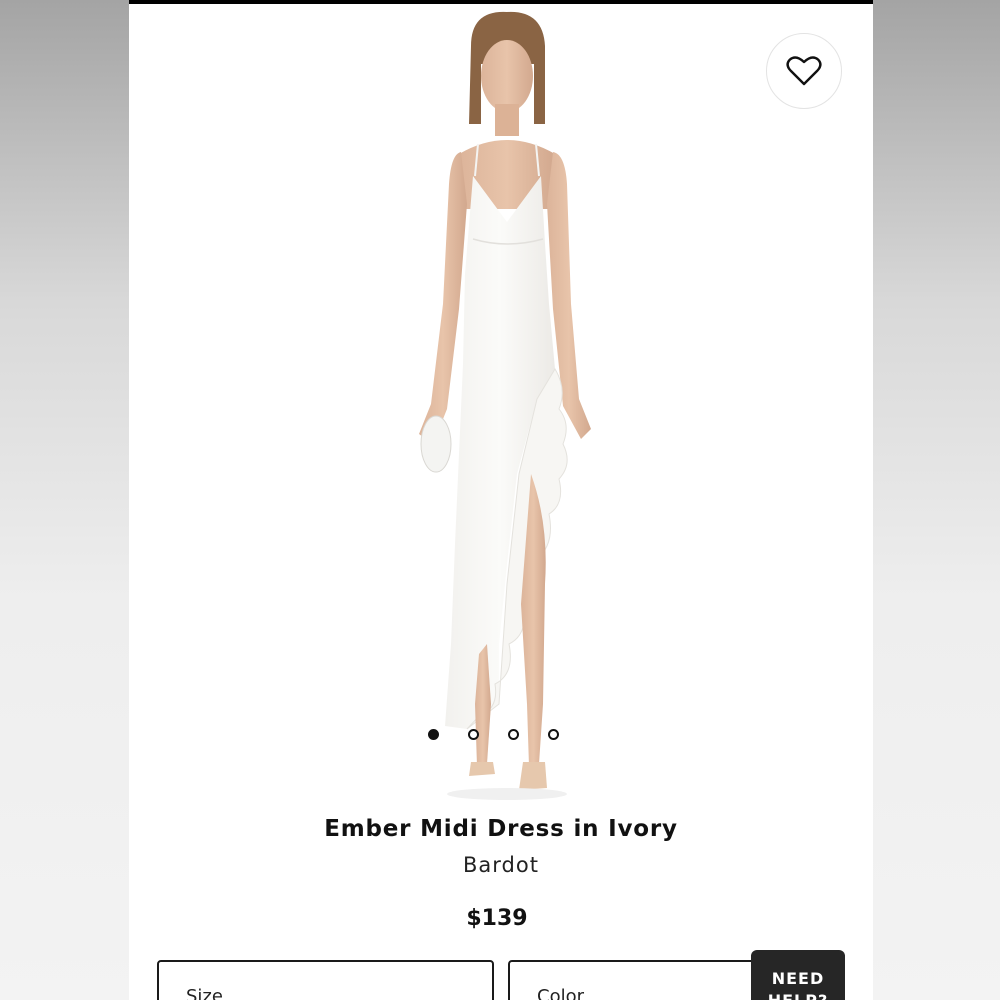 Image resolution: width=1000 pixels, height=1000 pixels. I want to click on product-title: Ember Midi Dress in Ivory, so click(501, 829).